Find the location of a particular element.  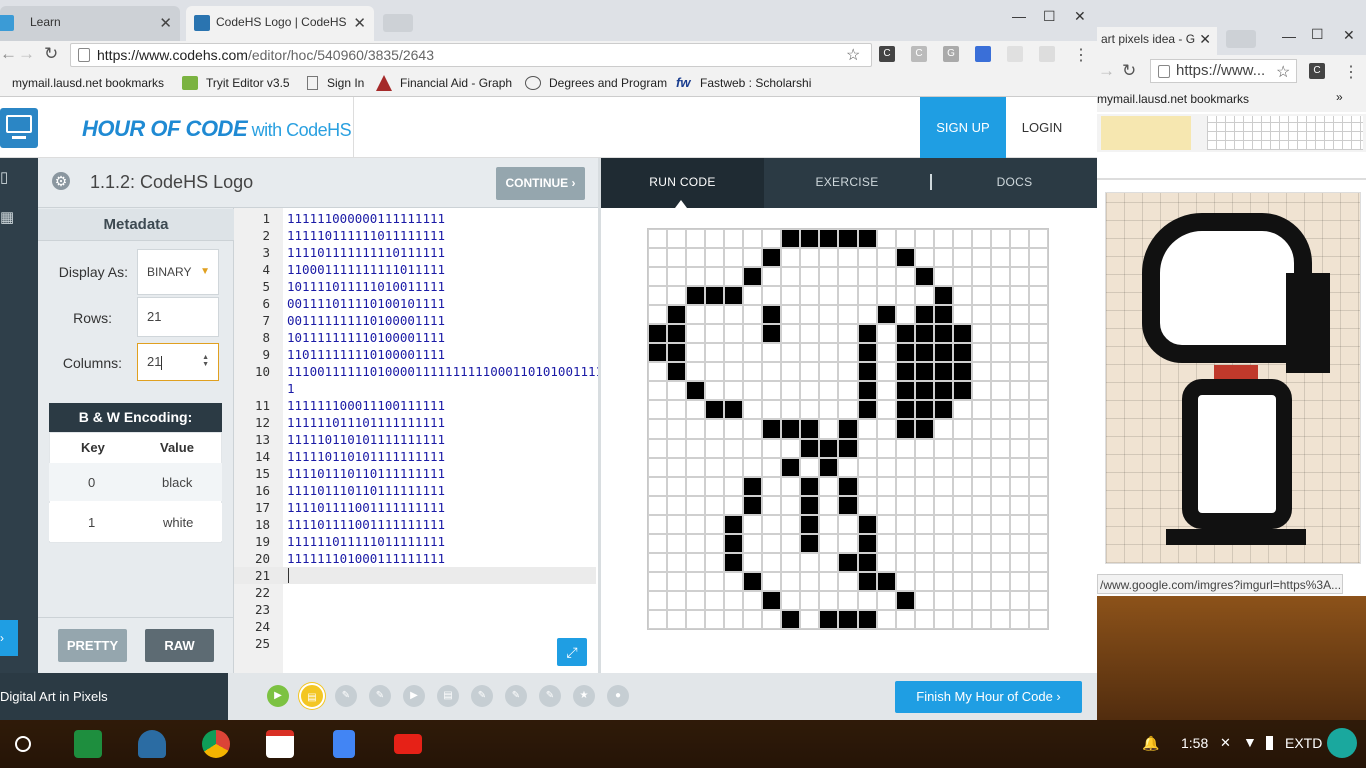

chrome-app-icon is located at coordinates (216, 744).